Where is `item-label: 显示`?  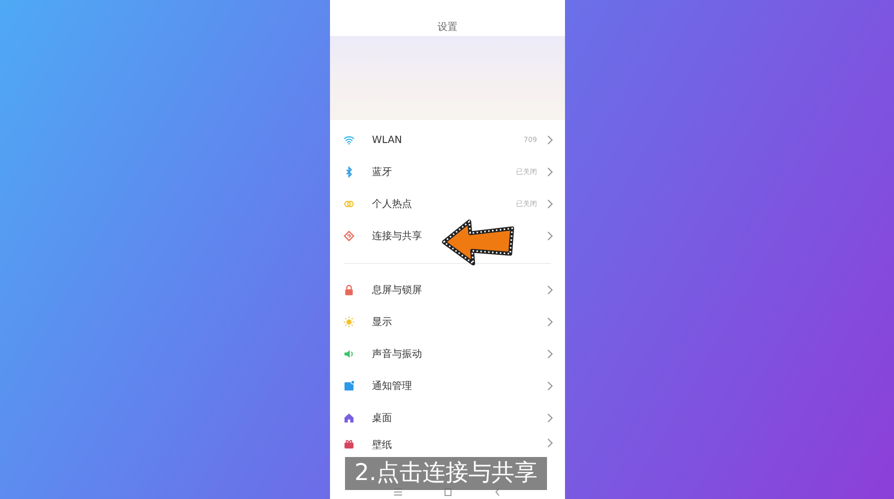 item-label: 显示 is located at coordinates (382, 322).